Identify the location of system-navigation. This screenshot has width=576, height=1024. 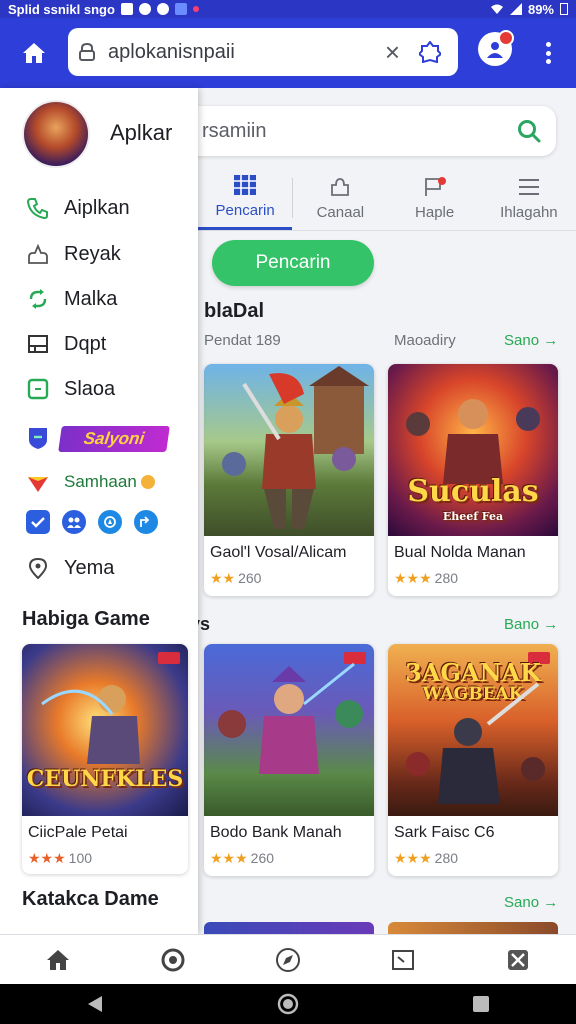
(288, 1004).